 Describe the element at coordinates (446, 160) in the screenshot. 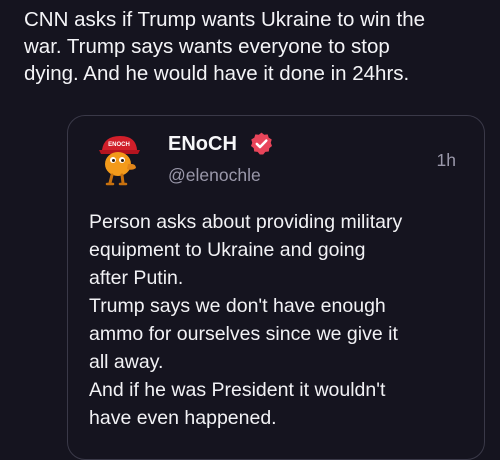

I see `timestamp: 1h` at that location.